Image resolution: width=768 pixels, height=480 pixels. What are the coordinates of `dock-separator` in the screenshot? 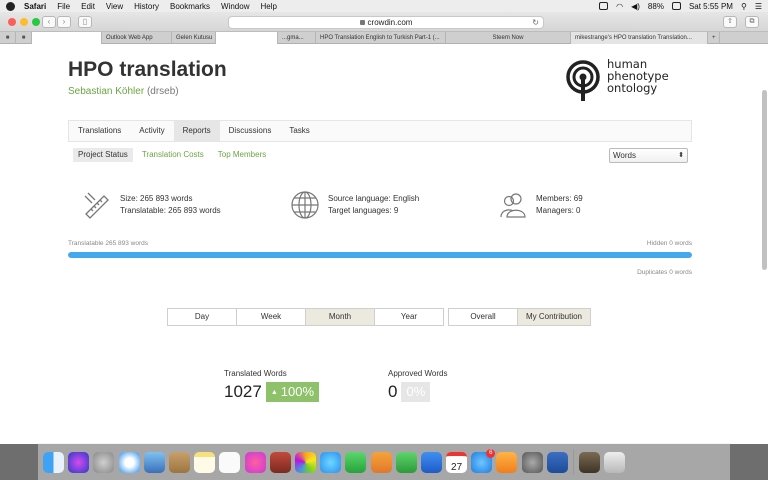 It's located at (573, 462).